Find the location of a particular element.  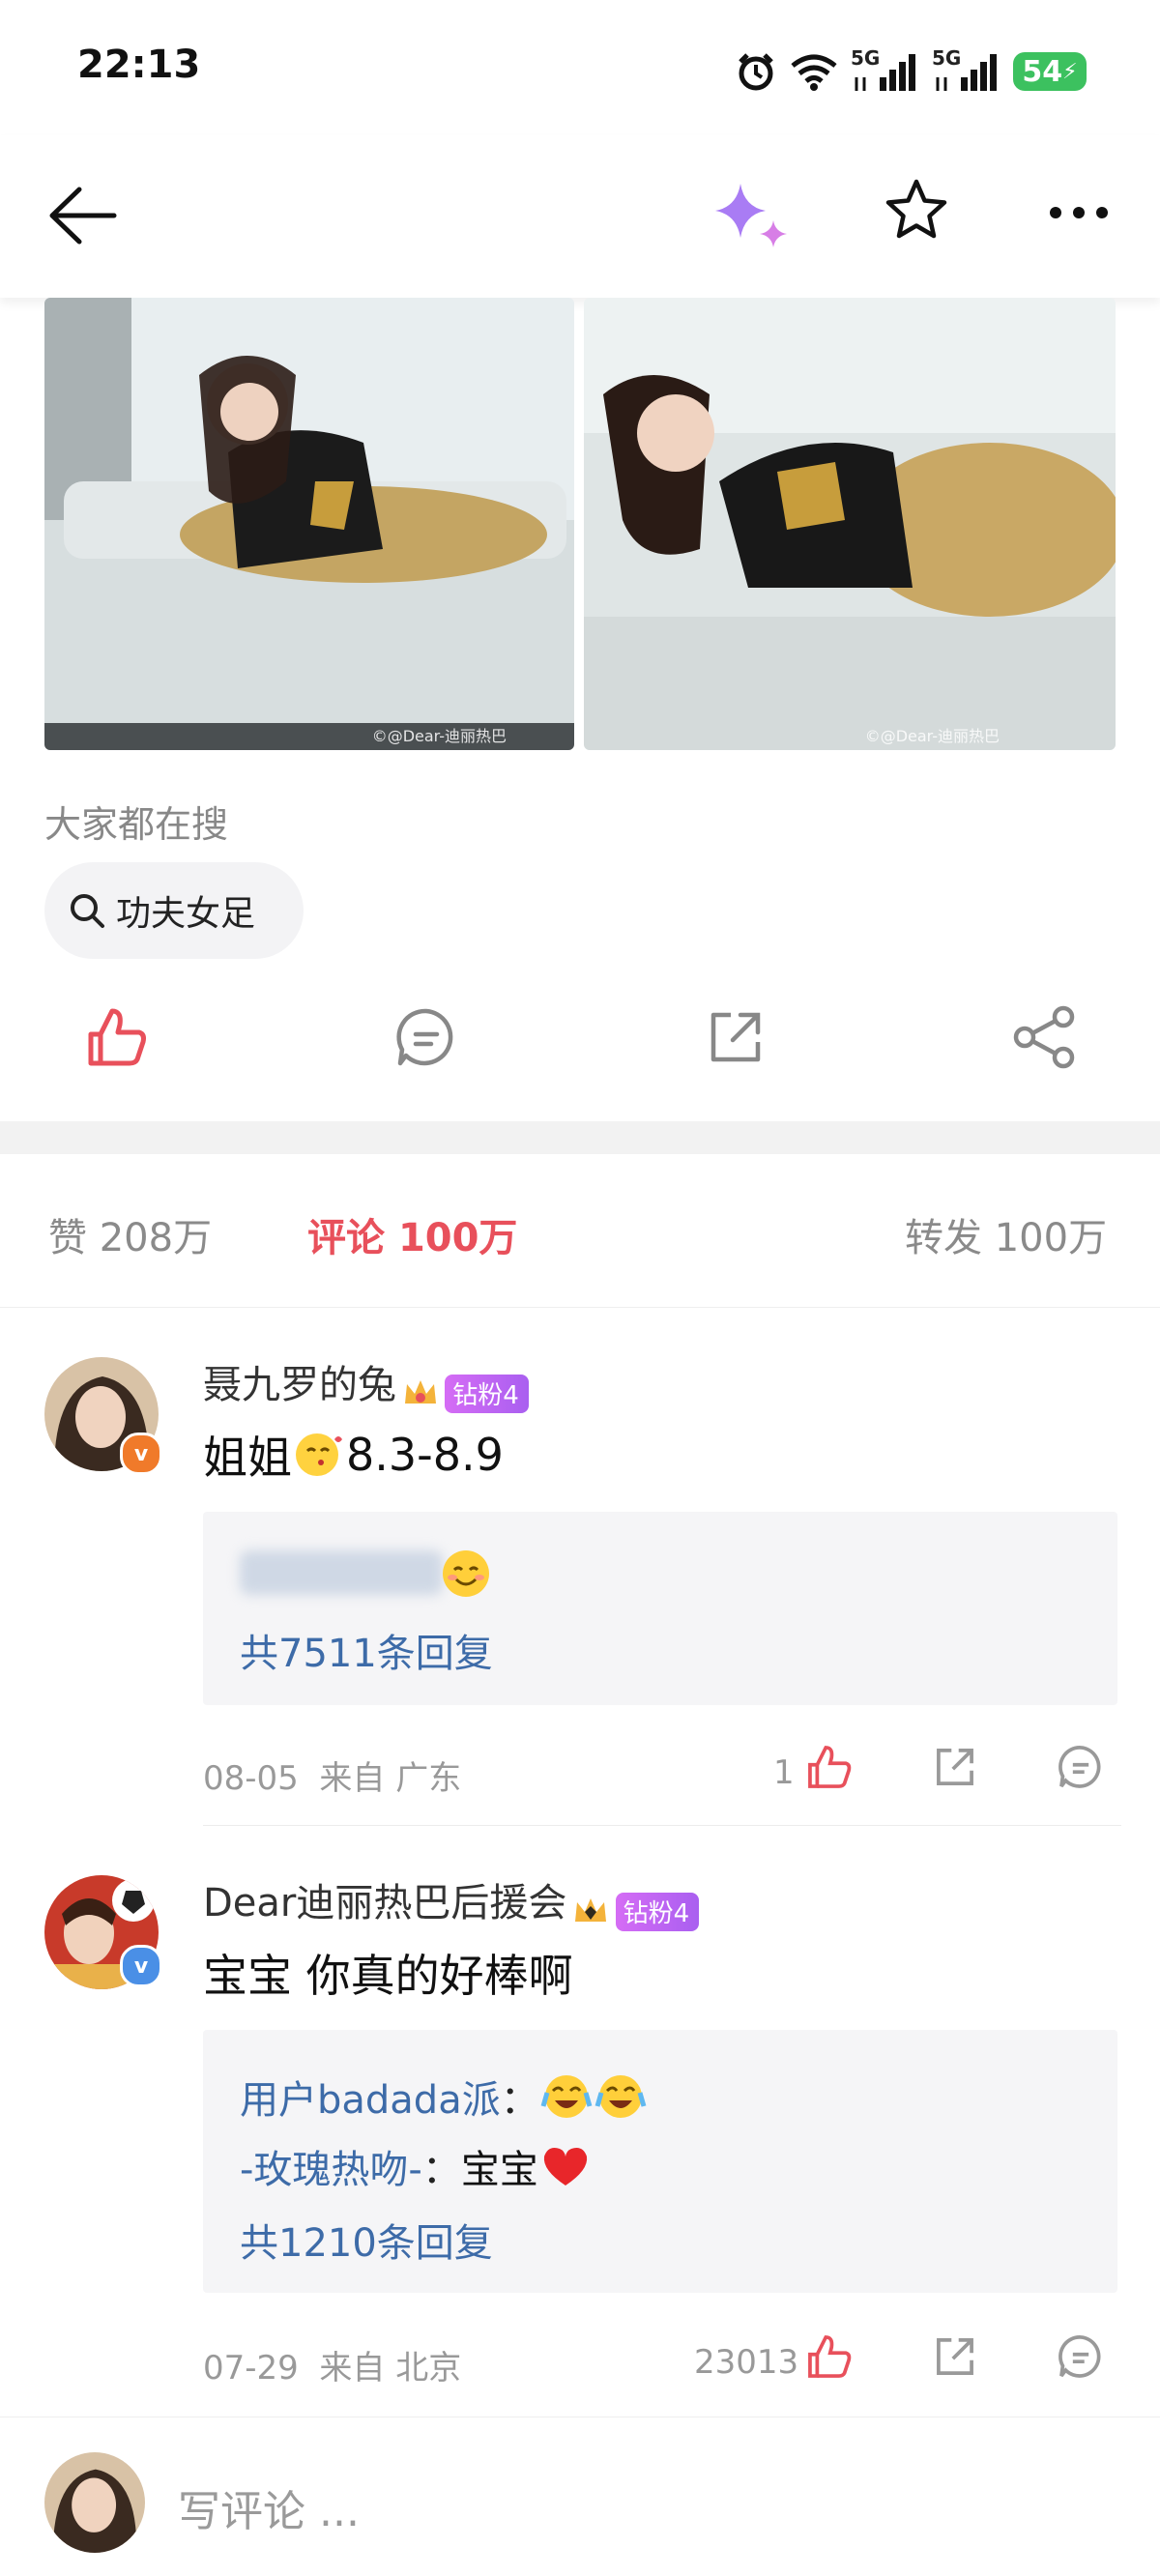

comment-like-count: 23013 is located at coordinates (747, 2362).